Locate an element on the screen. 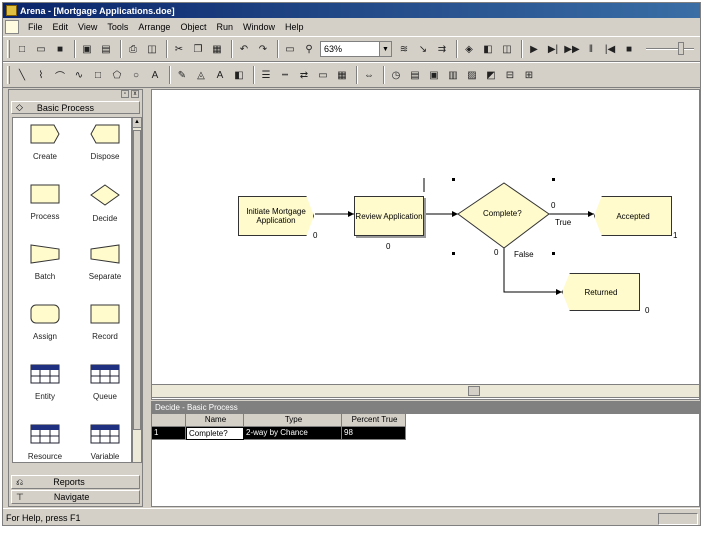 The width and height of the screenshot is (720, 540). line-width-icon: ☰ is located at coordinates (266, 75).